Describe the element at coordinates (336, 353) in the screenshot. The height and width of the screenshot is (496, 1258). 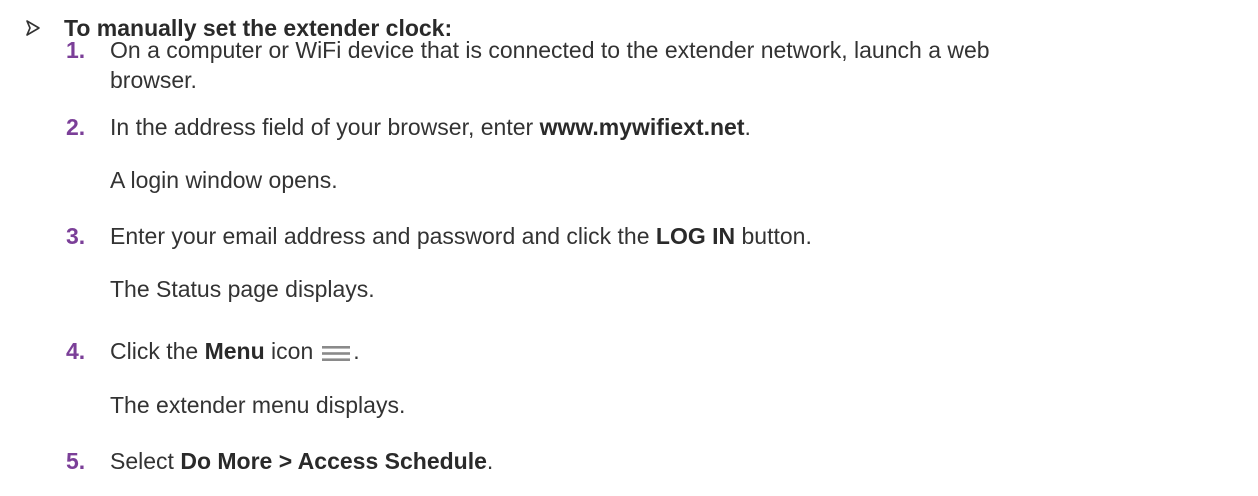
I see `menu-icon` at that location.